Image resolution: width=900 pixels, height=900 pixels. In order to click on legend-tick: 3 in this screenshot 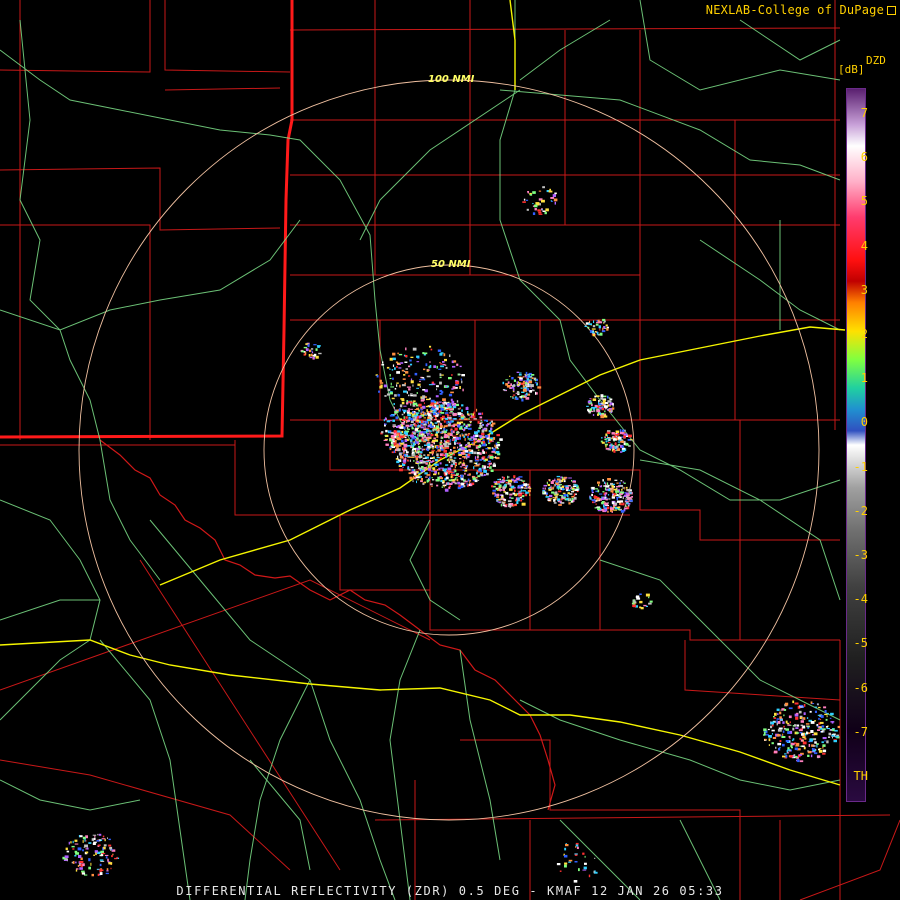, I will do `click(864, 289)`.